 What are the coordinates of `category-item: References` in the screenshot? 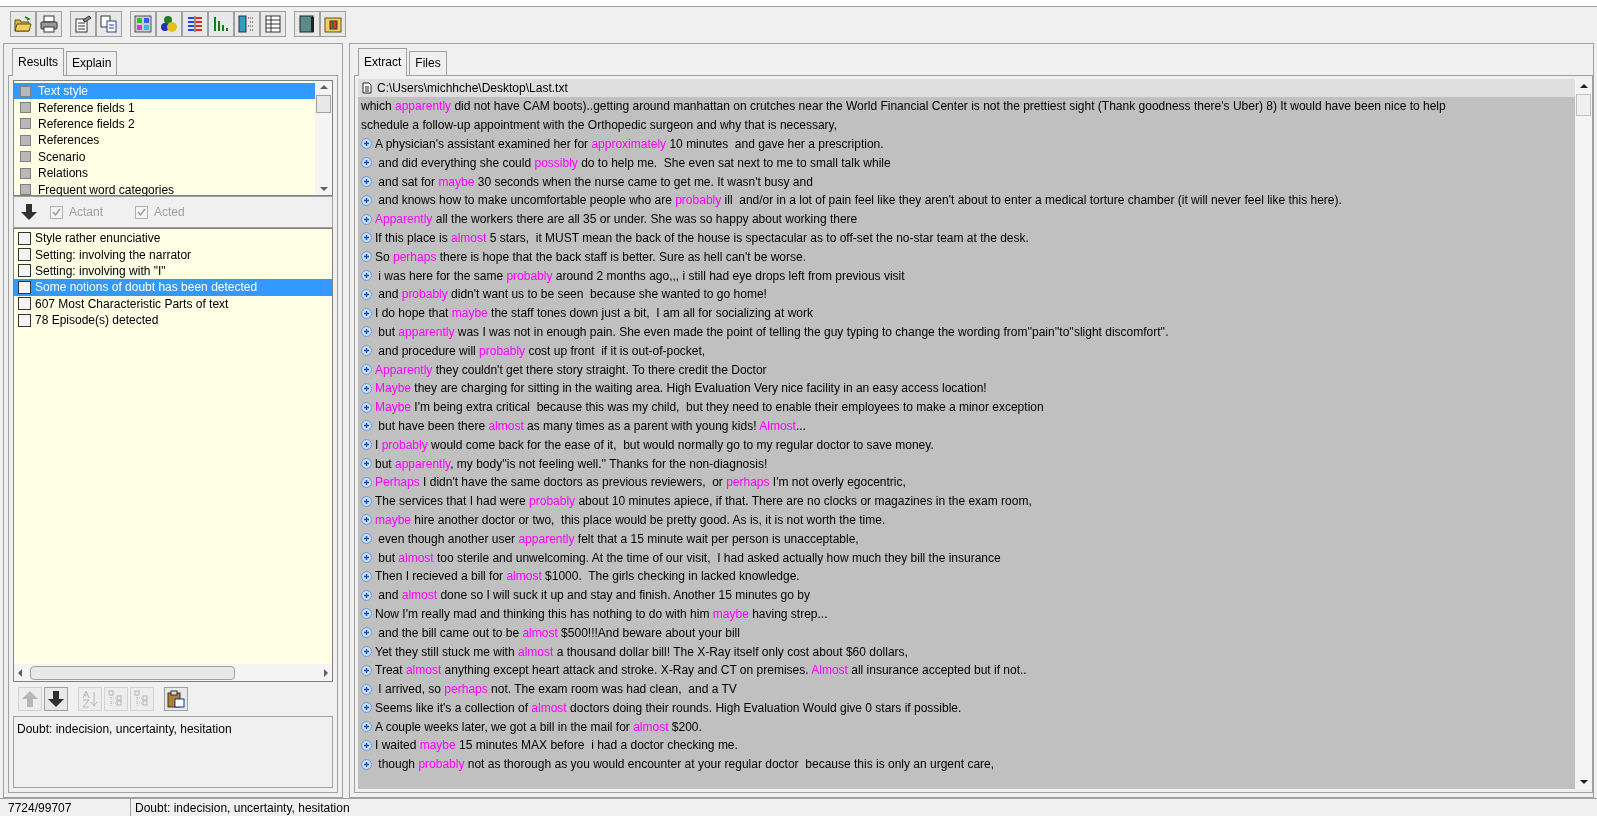 It's located at (164, 140).